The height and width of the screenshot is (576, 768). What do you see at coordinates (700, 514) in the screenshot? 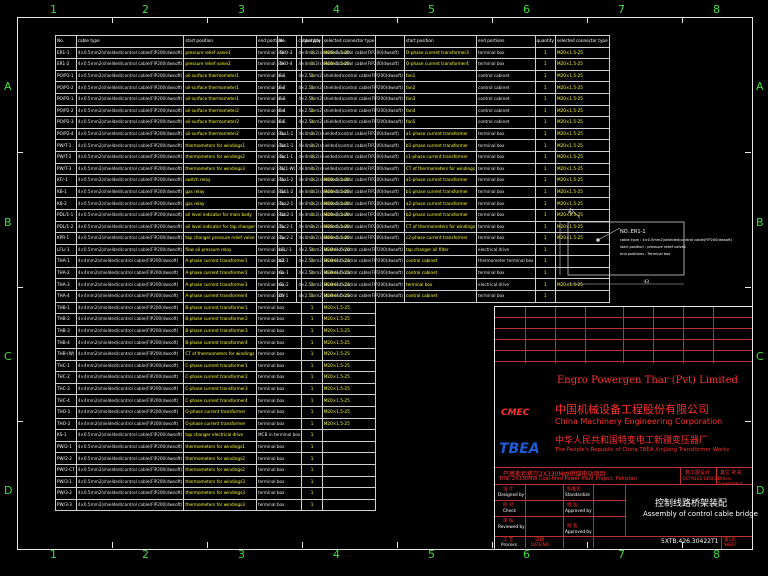
I see `drawing-title-en: Assembly of control cable bridge` at bounding box center [700, 514].